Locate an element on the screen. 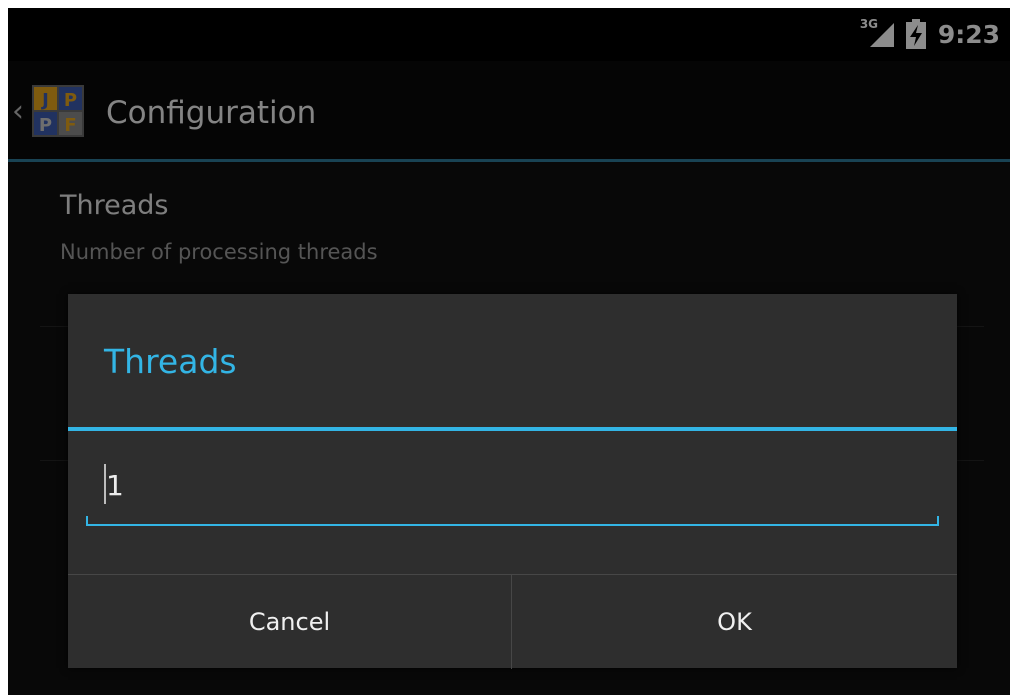 This screenshot has height=695, width=1010. dialog-button-bar: Cancel OK is located at coordinates (512, 621).